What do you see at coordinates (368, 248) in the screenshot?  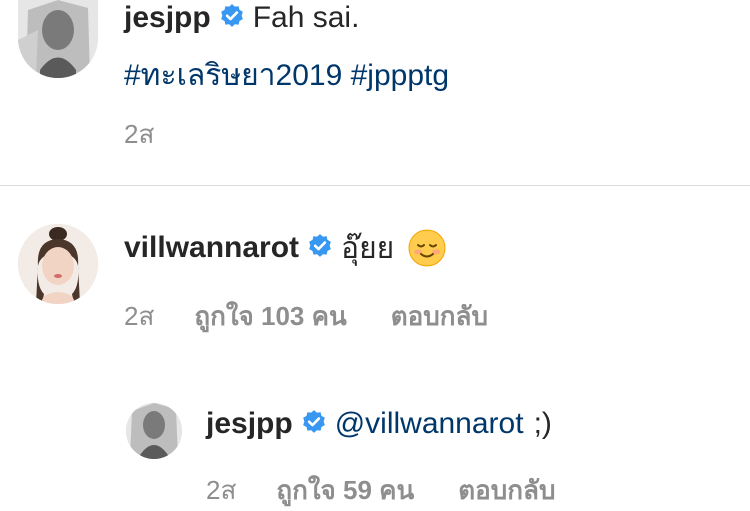 I see `comment-text: อุ๊ยย` at bounding box center [368, 248].